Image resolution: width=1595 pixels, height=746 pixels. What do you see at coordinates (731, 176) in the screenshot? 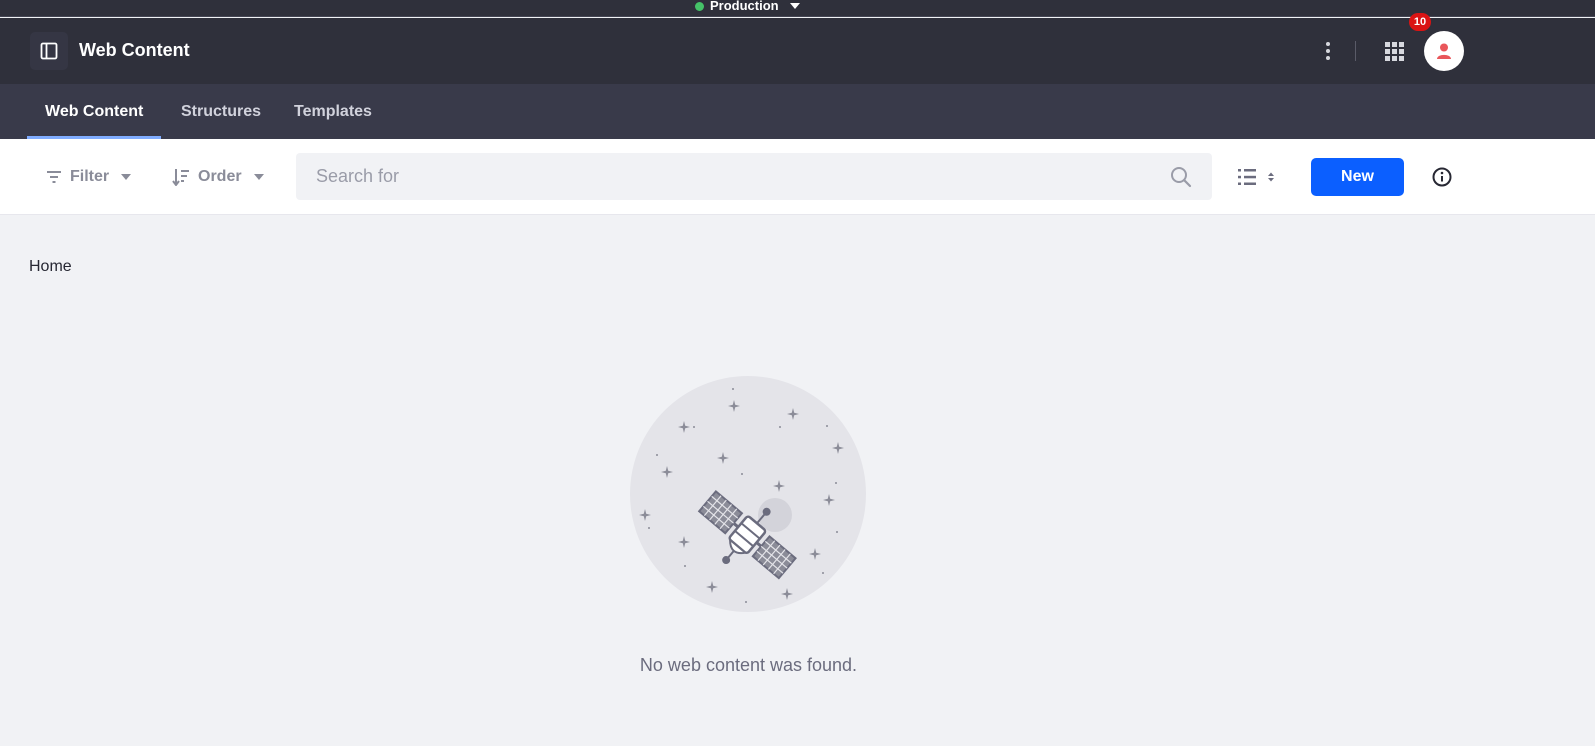
I see `search-input` at bounding box center [731, 176].